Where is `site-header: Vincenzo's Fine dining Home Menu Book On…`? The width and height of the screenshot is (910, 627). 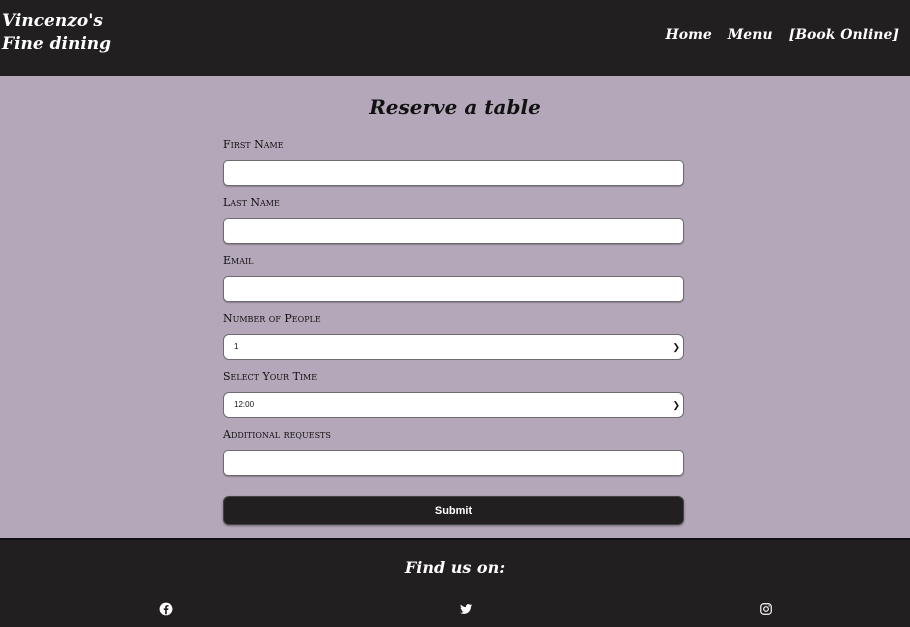
site-header: Vincenzo's Fine dining Home Menu Book On… is located at coordinates (455, 38).